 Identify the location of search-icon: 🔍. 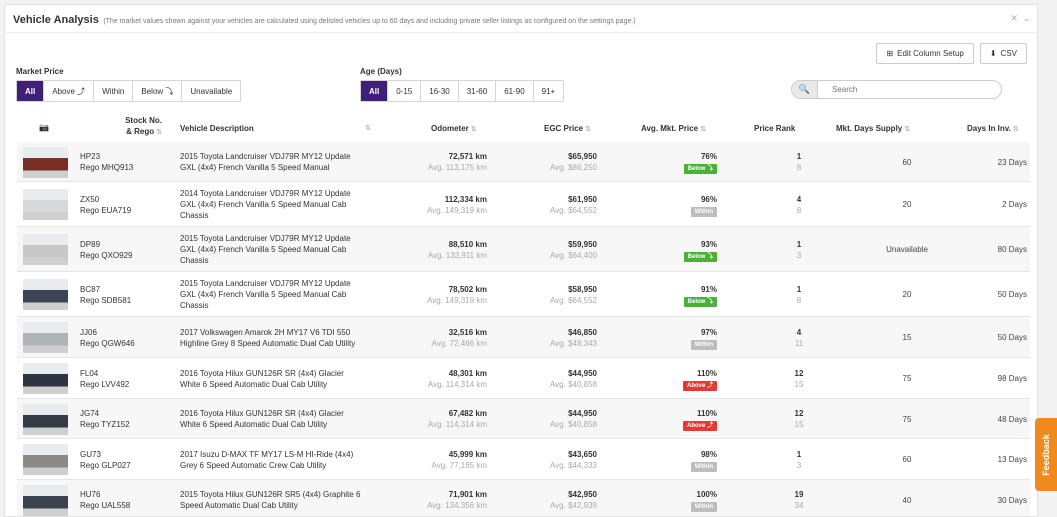
(805, 89).